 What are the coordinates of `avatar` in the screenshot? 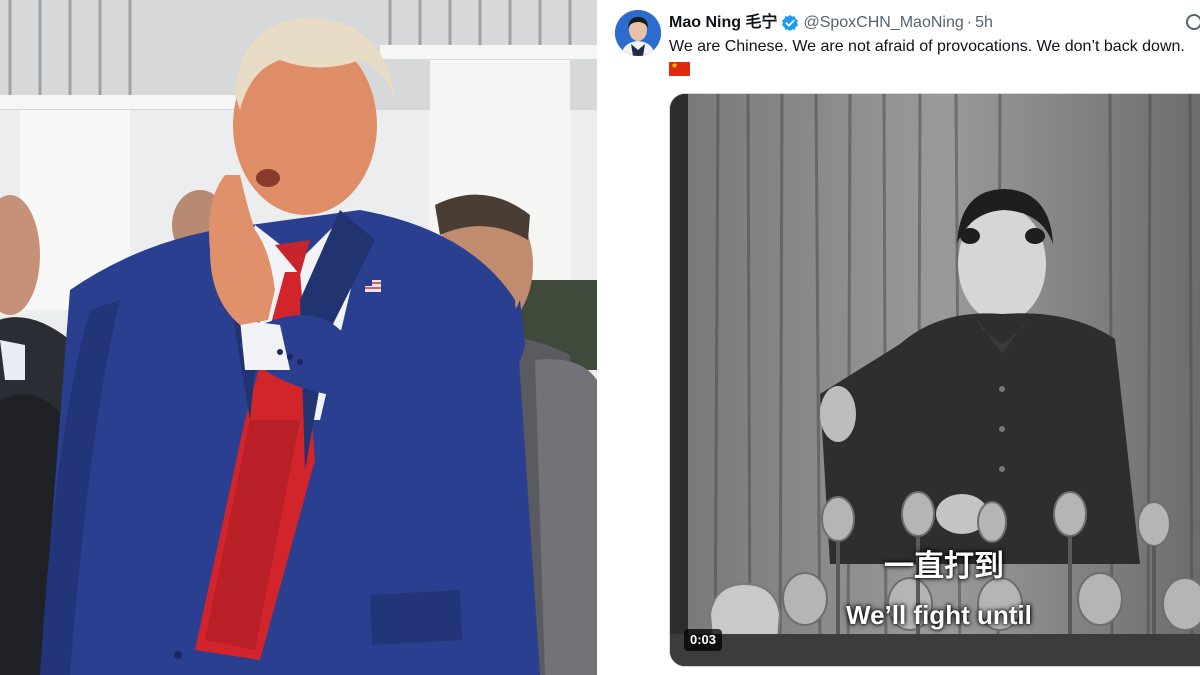 It's located at (638, 33).